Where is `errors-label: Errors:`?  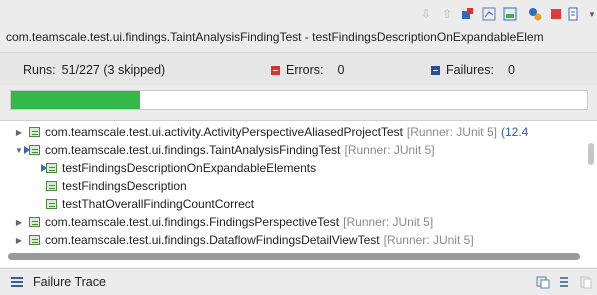
errors-label: Errors: is located at coordinates (305, 70).